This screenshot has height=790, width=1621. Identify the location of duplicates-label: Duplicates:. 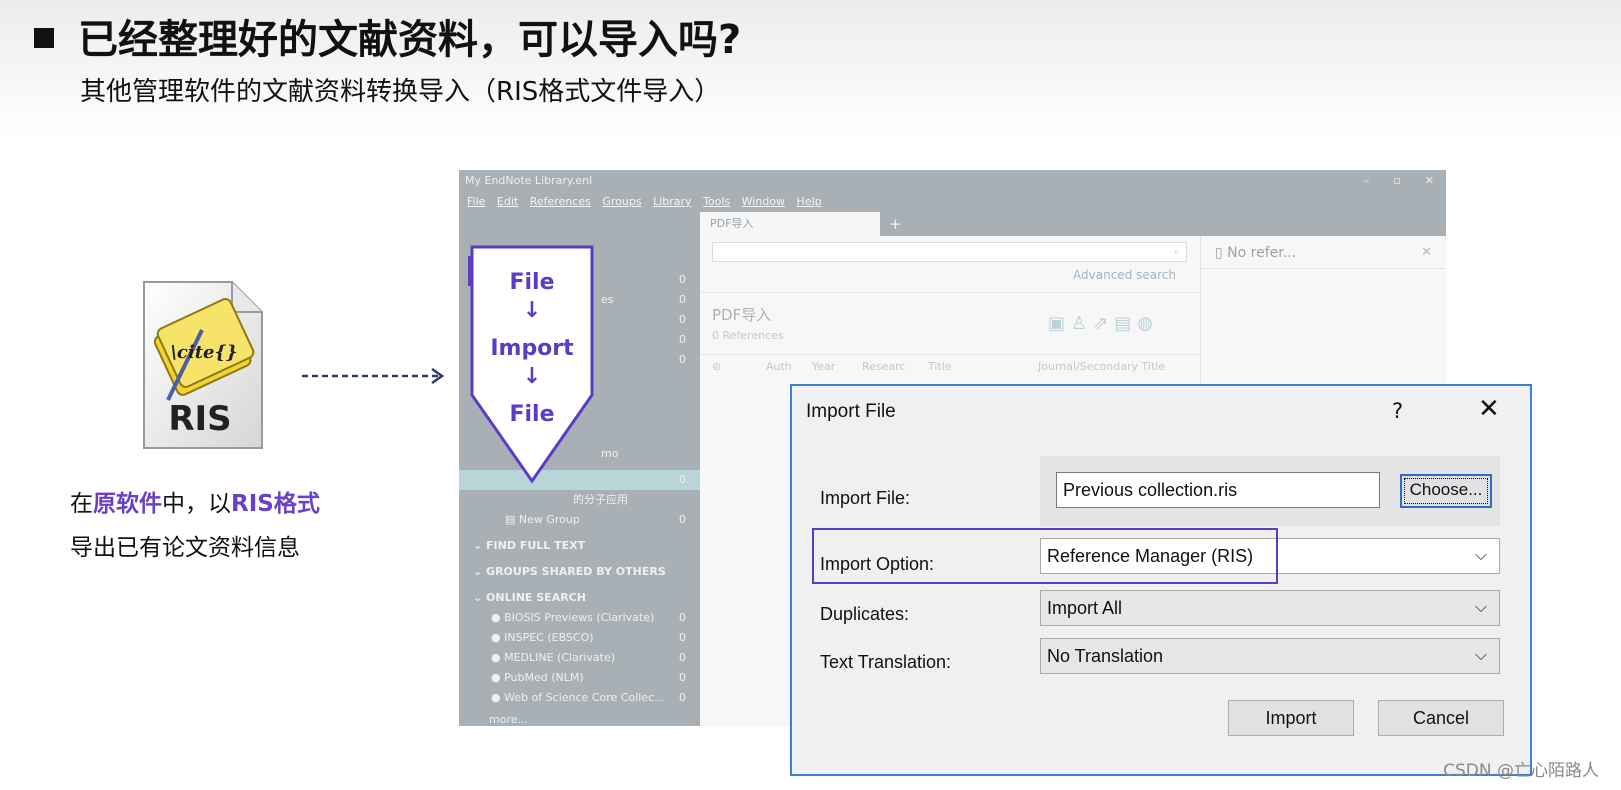
(865, 614).